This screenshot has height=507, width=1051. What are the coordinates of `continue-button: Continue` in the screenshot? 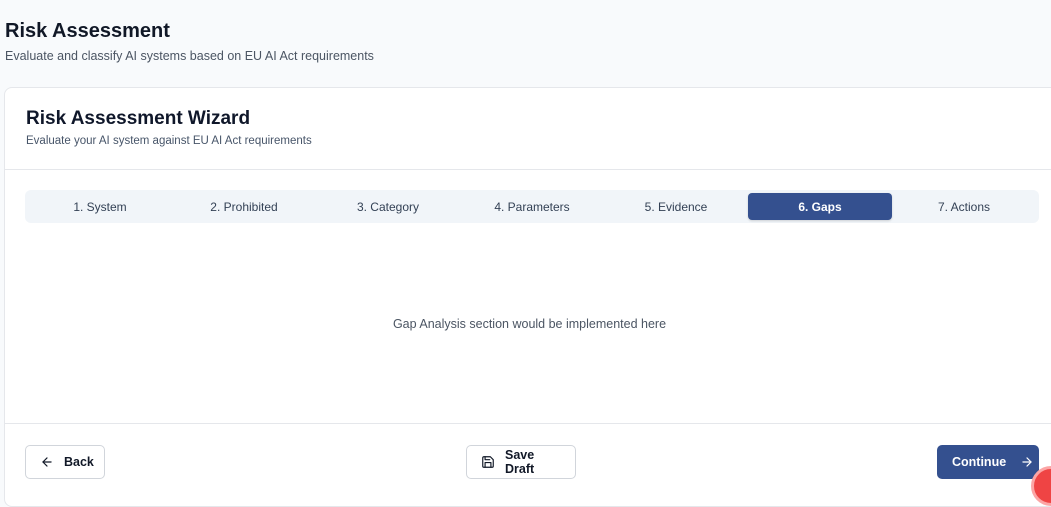 It's located at (988, 462).